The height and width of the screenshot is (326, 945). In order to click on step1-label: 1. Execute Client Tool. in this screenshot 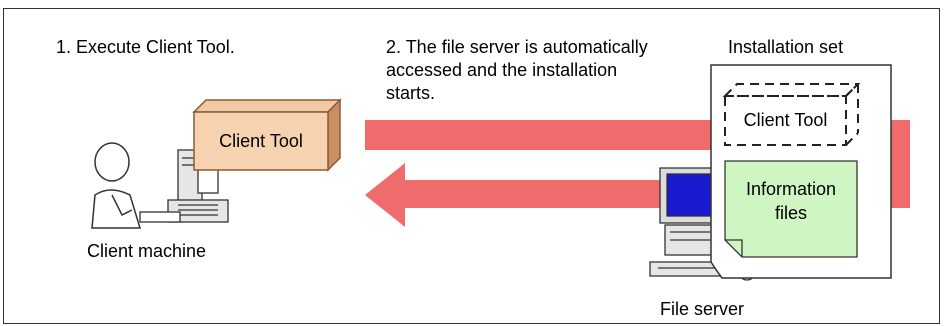, I will do `click(145, 47)`.